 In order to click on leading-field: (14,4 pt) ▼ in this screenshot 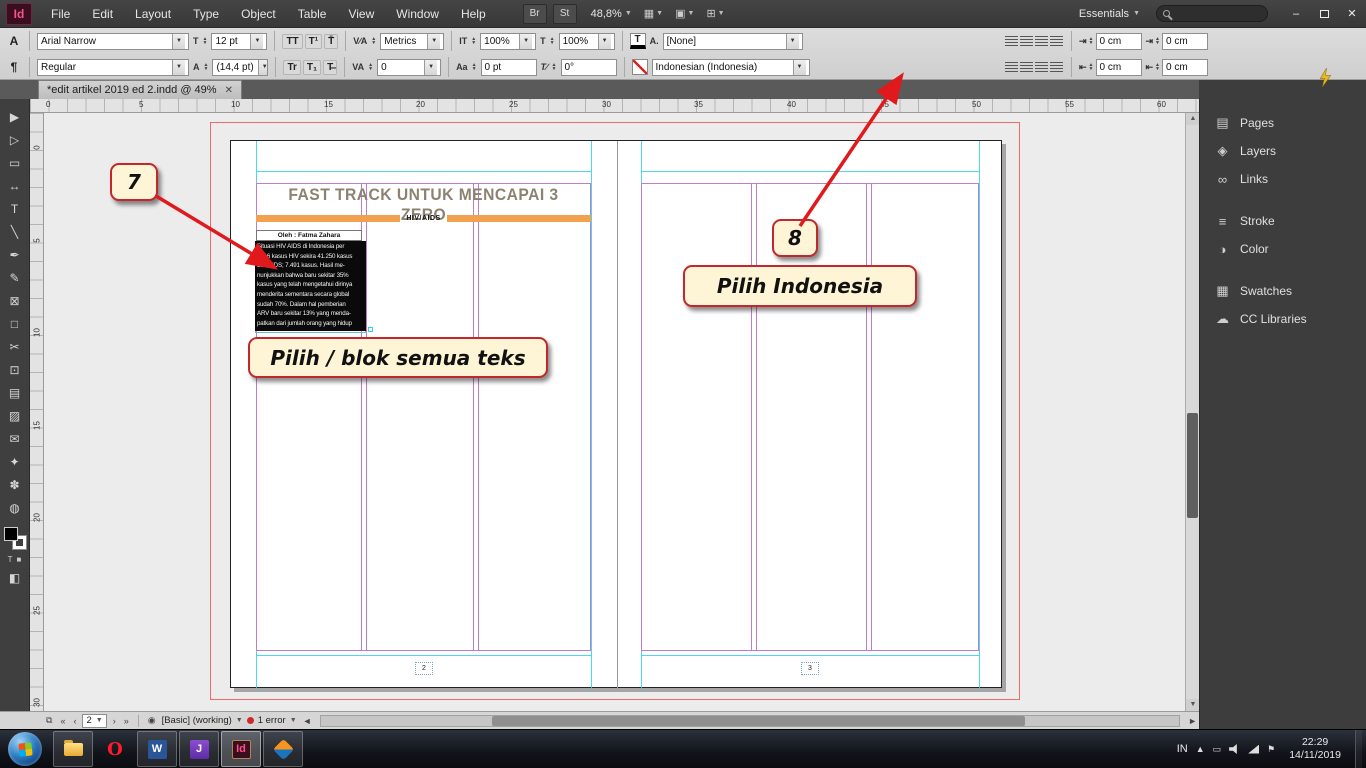, I will do `click(240, 67)`.